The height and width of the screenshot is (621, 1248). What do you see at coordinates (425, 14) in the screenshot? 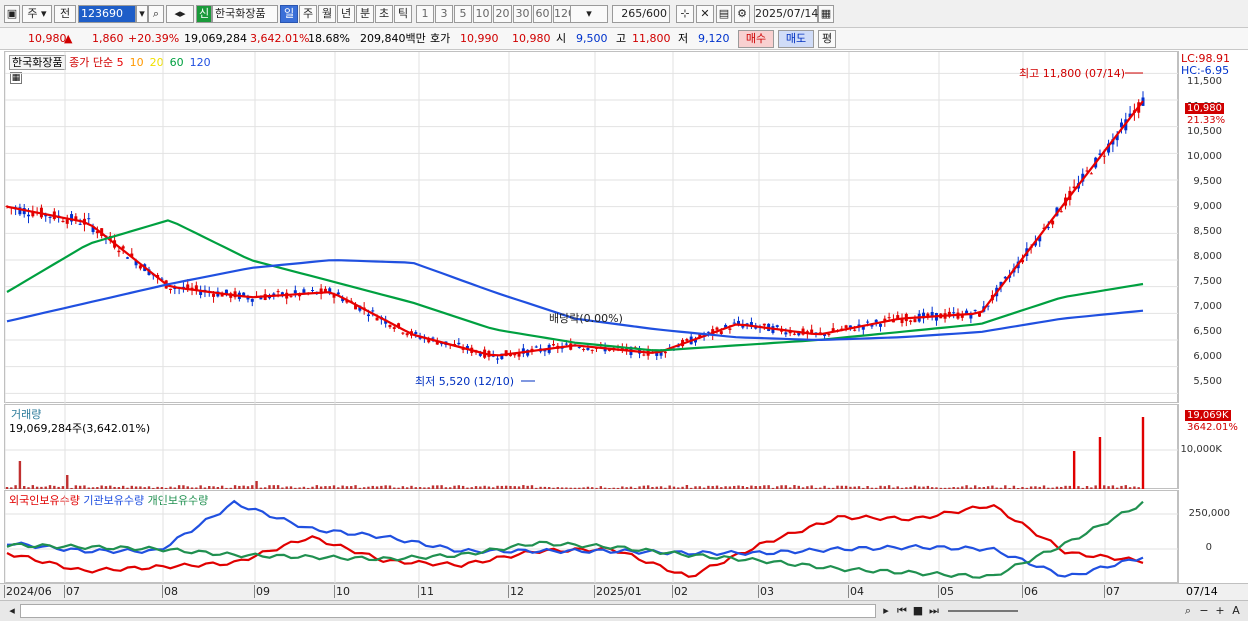
I see `interval-button: 1` at bounding box center [425, 14].